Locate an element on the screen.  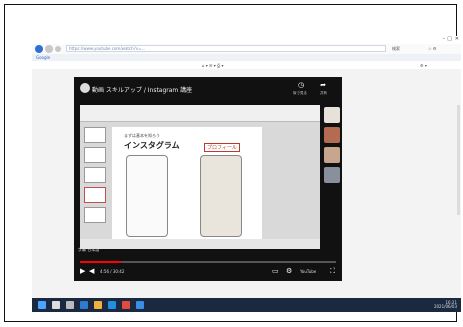
tools-icon: ⚙ ▾ is located at coordinates (423, 65).